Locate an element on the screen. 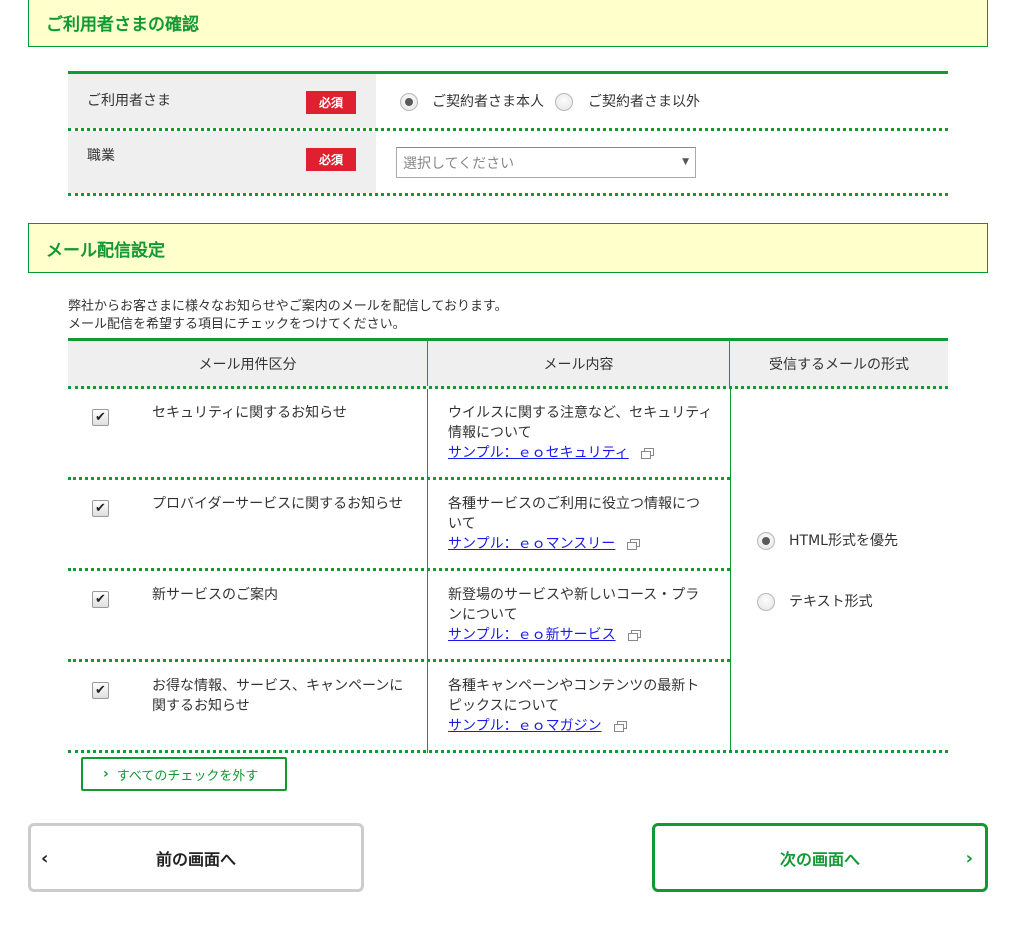  occupation-select-value: 選択してください is located at coordinates (459, 163).